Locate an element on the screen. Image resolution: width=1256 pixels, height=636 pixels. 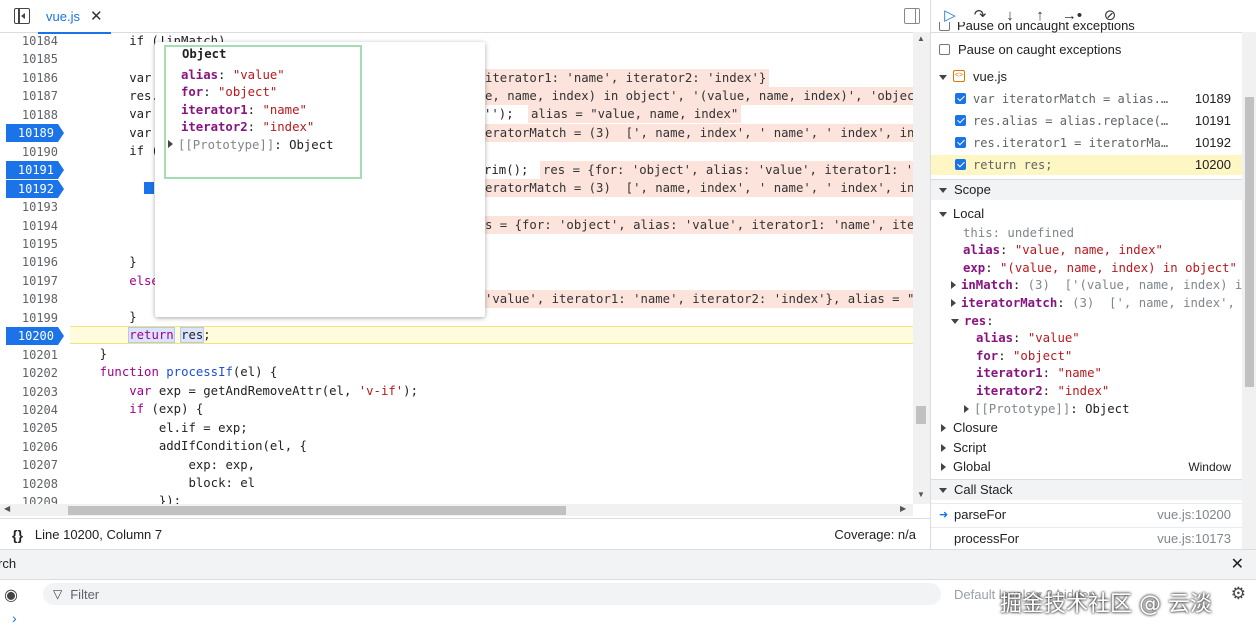
current-frame-arrow-icon: ➜ is located at coordinates (944, 515).